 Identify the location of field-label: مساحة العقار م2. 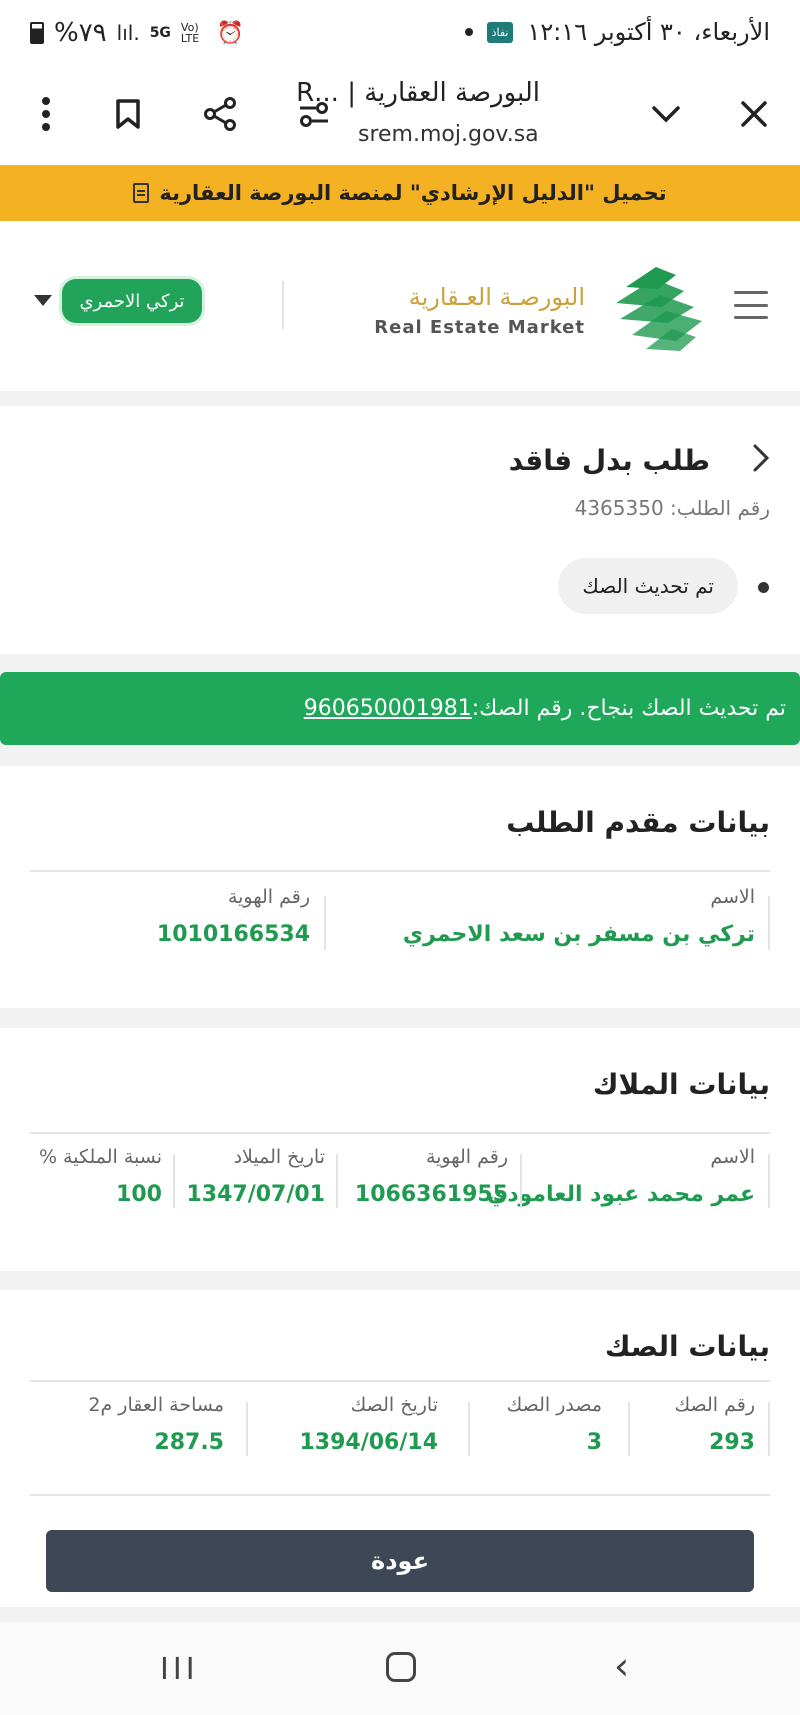
(156, 1405).